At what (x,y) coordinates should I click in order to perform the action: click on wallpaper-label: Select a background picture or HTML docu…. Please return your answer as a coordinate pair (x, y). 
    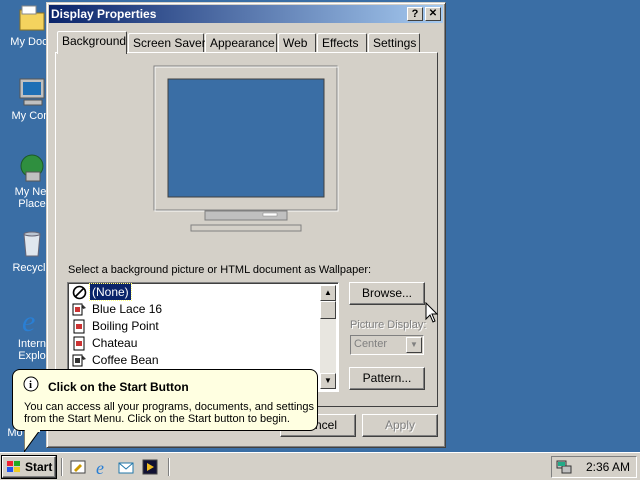
    Looking at the image, I should click on (220, 270).